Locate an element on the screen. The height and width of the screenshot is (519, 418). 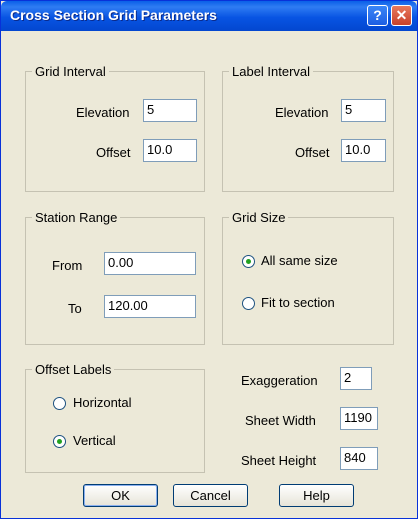
grid-elevation-label: Elevation is located at coordinates (103, 112).